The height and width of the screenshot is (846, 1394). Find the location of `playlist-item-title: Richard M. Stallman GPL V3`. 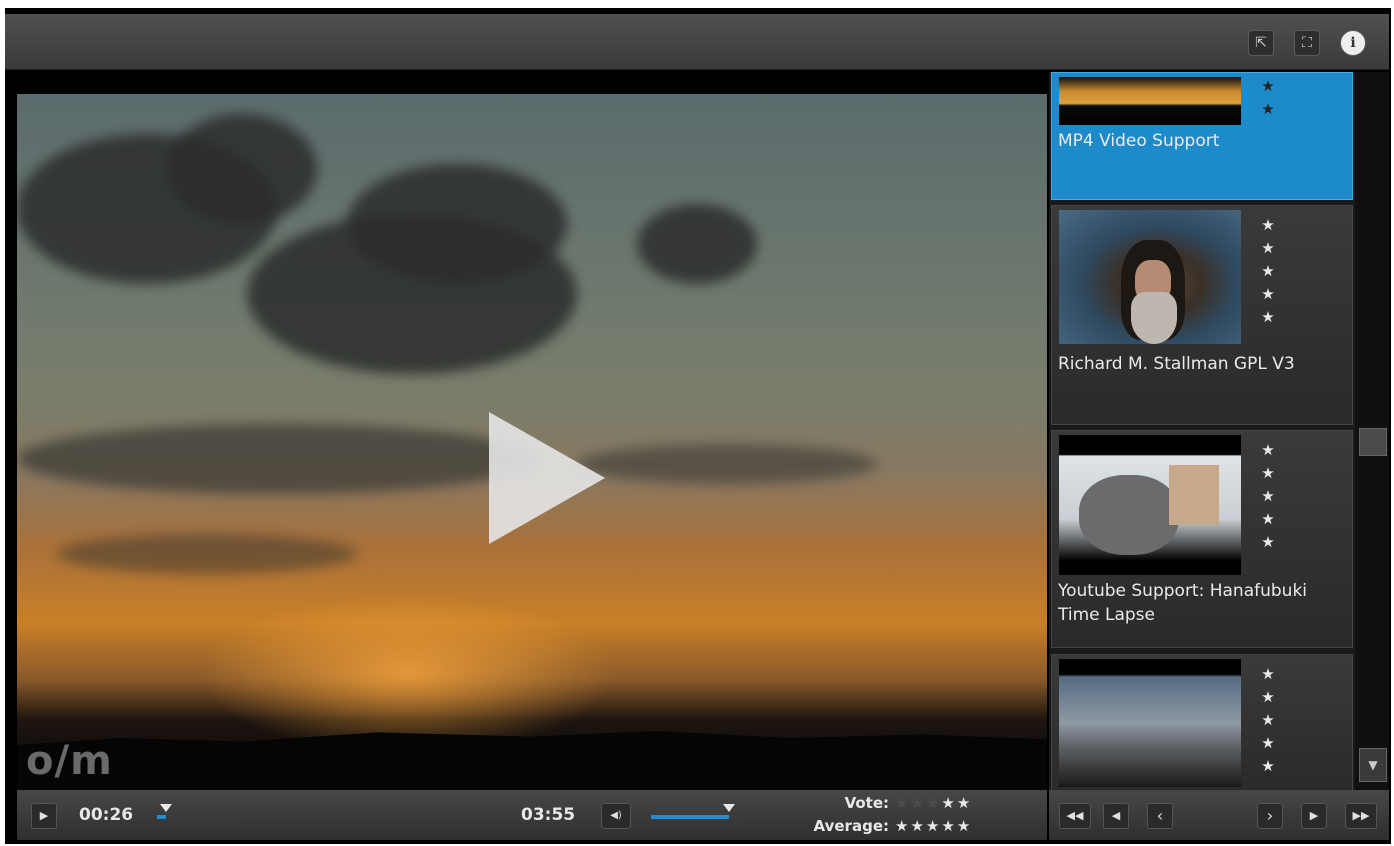

playlist-item-title: Richard M. Stallman GPL V3 is located at coordinates (1176, 364).